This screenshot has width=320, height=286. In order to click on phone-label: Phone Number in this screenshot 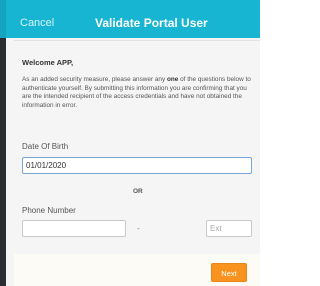, I will do `click(49, 210)`.